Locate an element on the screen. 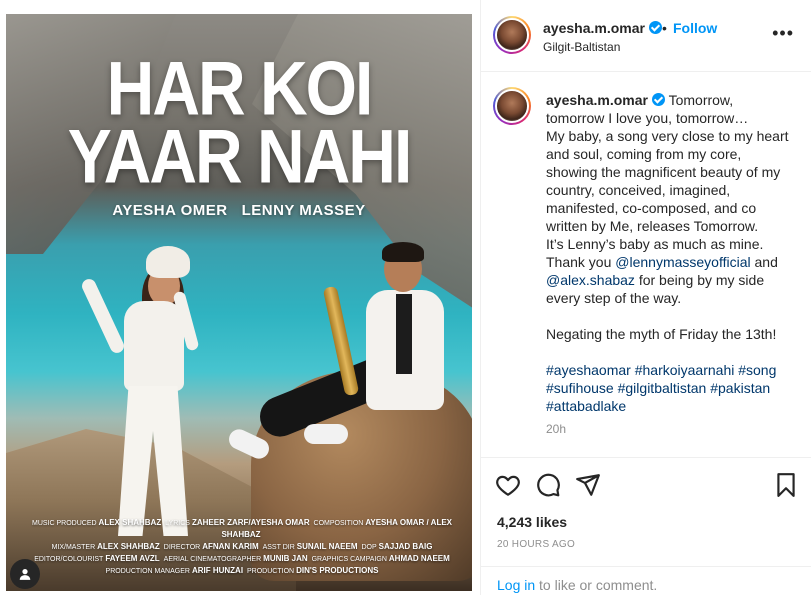 This screenshot has height=595, width=811. likes-count: 4,243 likes is located at coordinates (532, 522).